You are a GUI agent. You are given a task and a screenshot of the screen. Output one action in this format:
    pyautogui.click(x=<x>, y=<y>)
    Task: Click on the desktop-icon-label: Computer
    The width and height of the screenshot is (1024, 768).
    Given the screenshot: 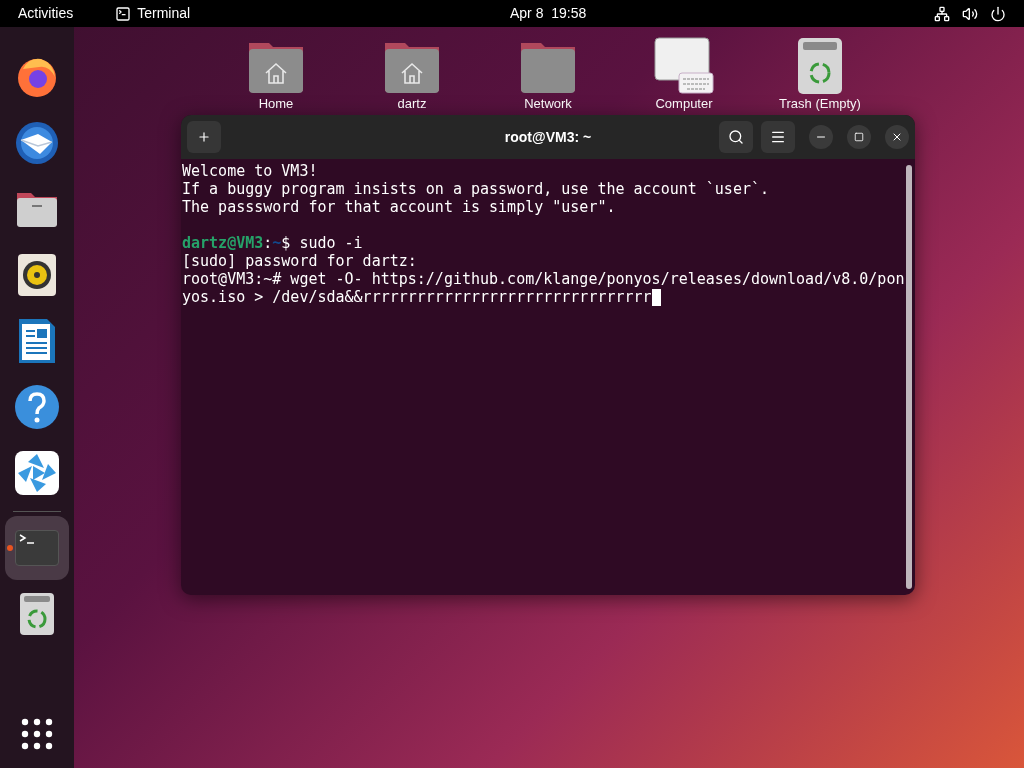 What is the action you would take?
    pyautogui.click(x=684, y=104)
    